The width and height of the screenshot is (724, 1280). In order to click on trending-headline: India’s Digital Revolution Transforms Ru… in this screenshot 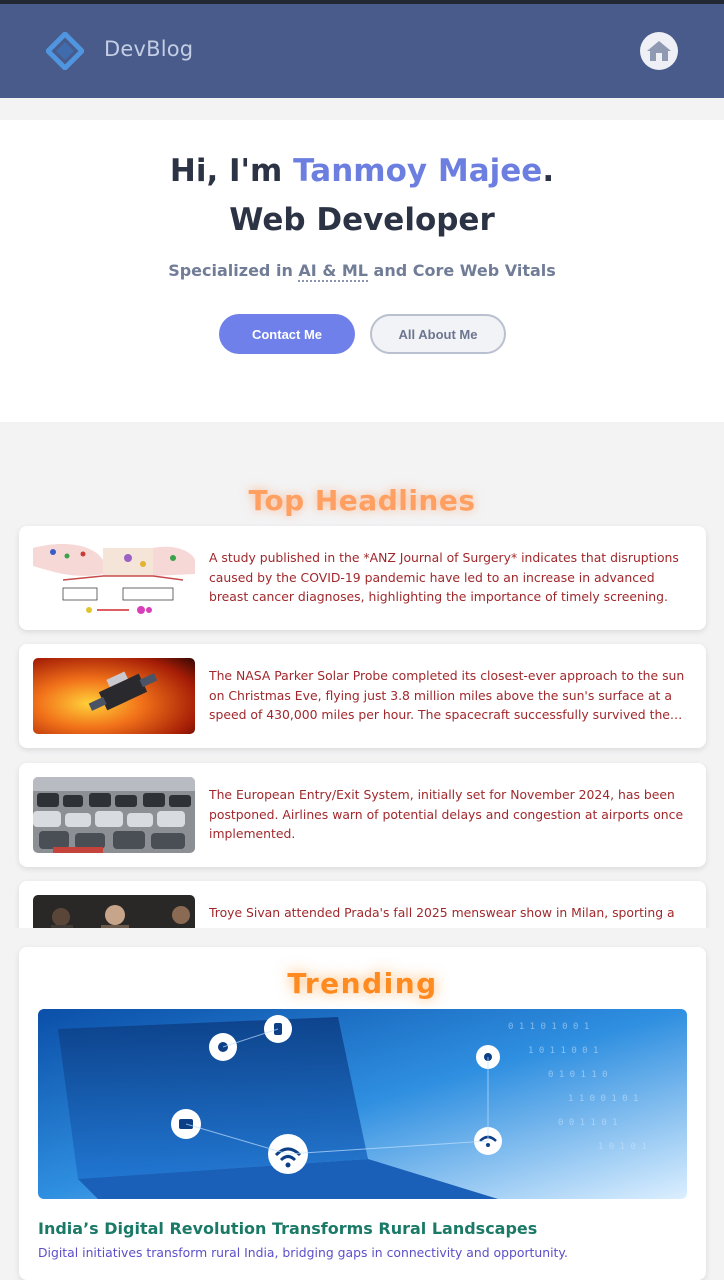, I will do `click(362, 1228)`.